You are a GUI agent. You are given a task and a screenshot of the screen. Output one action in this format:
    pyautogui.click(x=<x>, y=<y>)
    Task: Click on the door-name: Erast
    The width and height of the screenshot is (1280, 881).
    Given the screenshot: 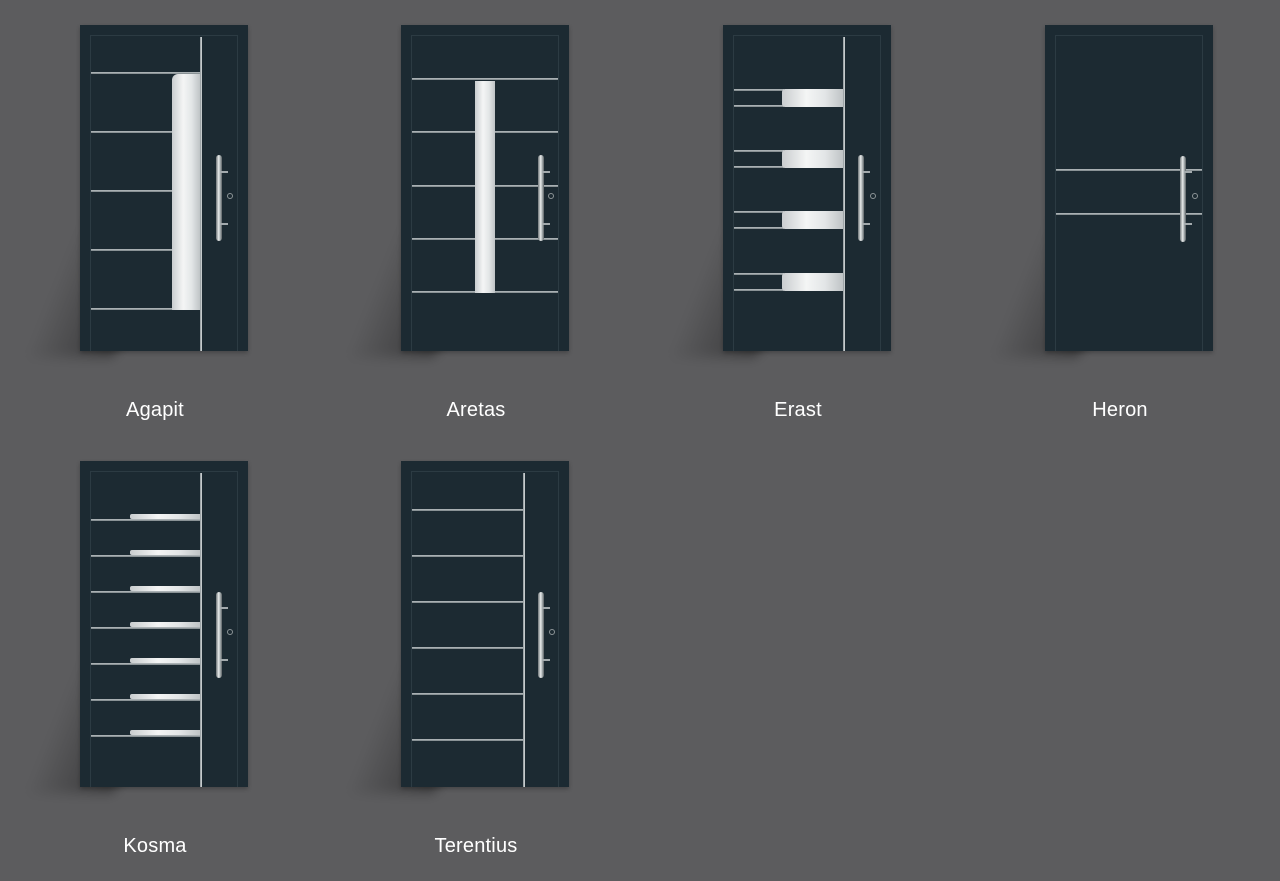 What is the action you would take?
    pyautogui.click(x=798, y=410)
    